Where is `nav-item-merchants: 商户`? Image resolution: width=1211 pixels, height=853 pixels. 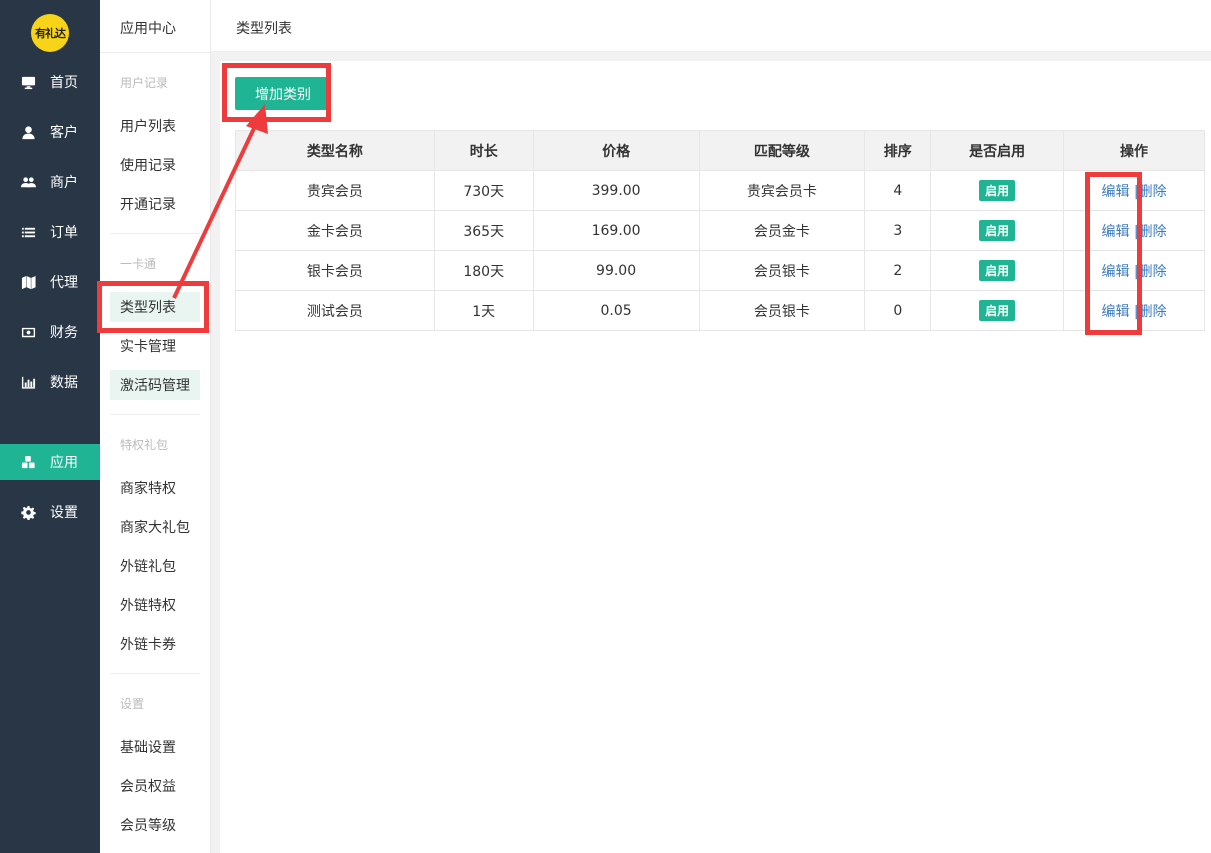 nav-item-merchants: 商户 is located at coordinates (50, 182).